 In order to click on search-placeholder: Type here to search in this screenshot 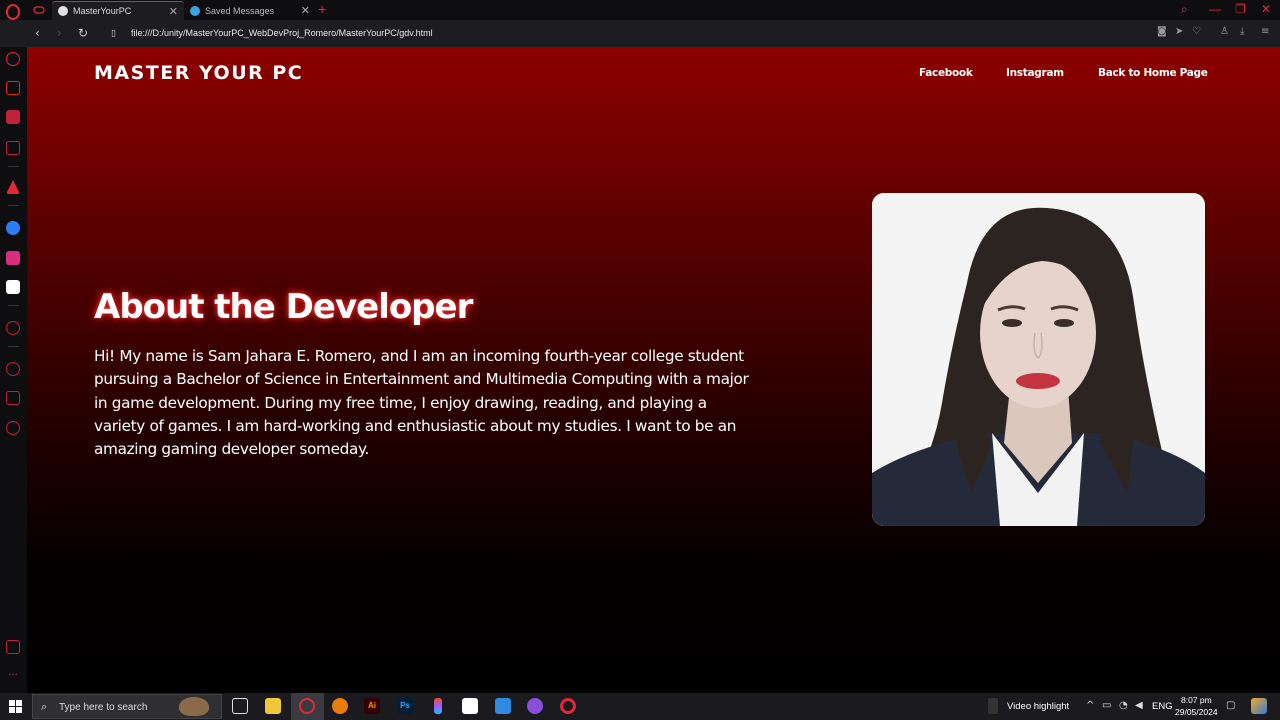, I will do `click(103, 707)`.